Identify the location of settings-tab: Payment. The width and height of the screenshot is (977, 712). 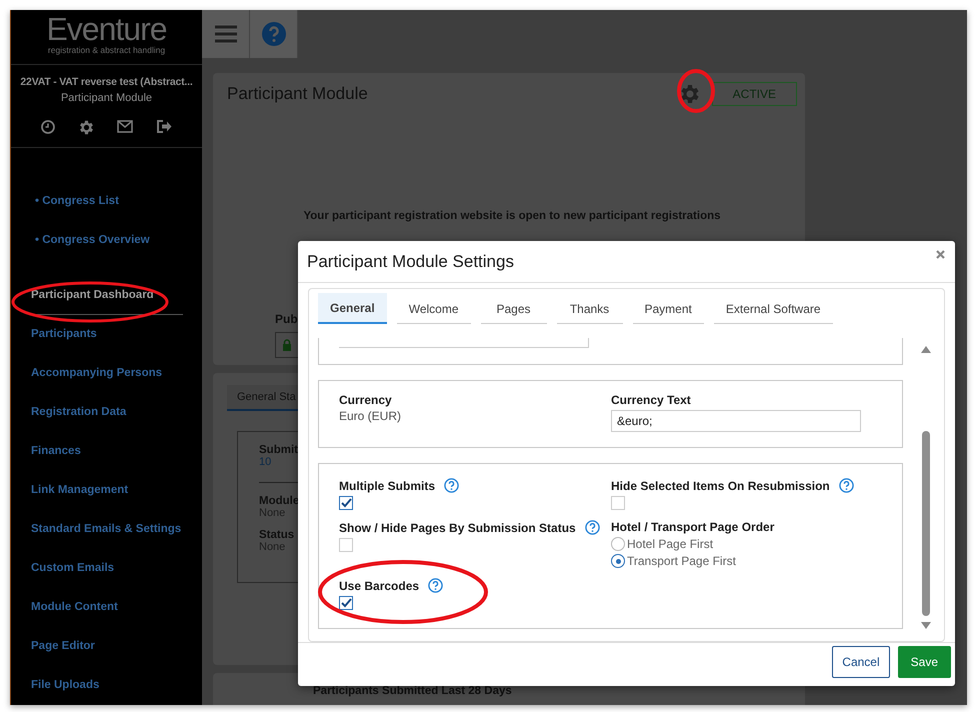
(668, 308).